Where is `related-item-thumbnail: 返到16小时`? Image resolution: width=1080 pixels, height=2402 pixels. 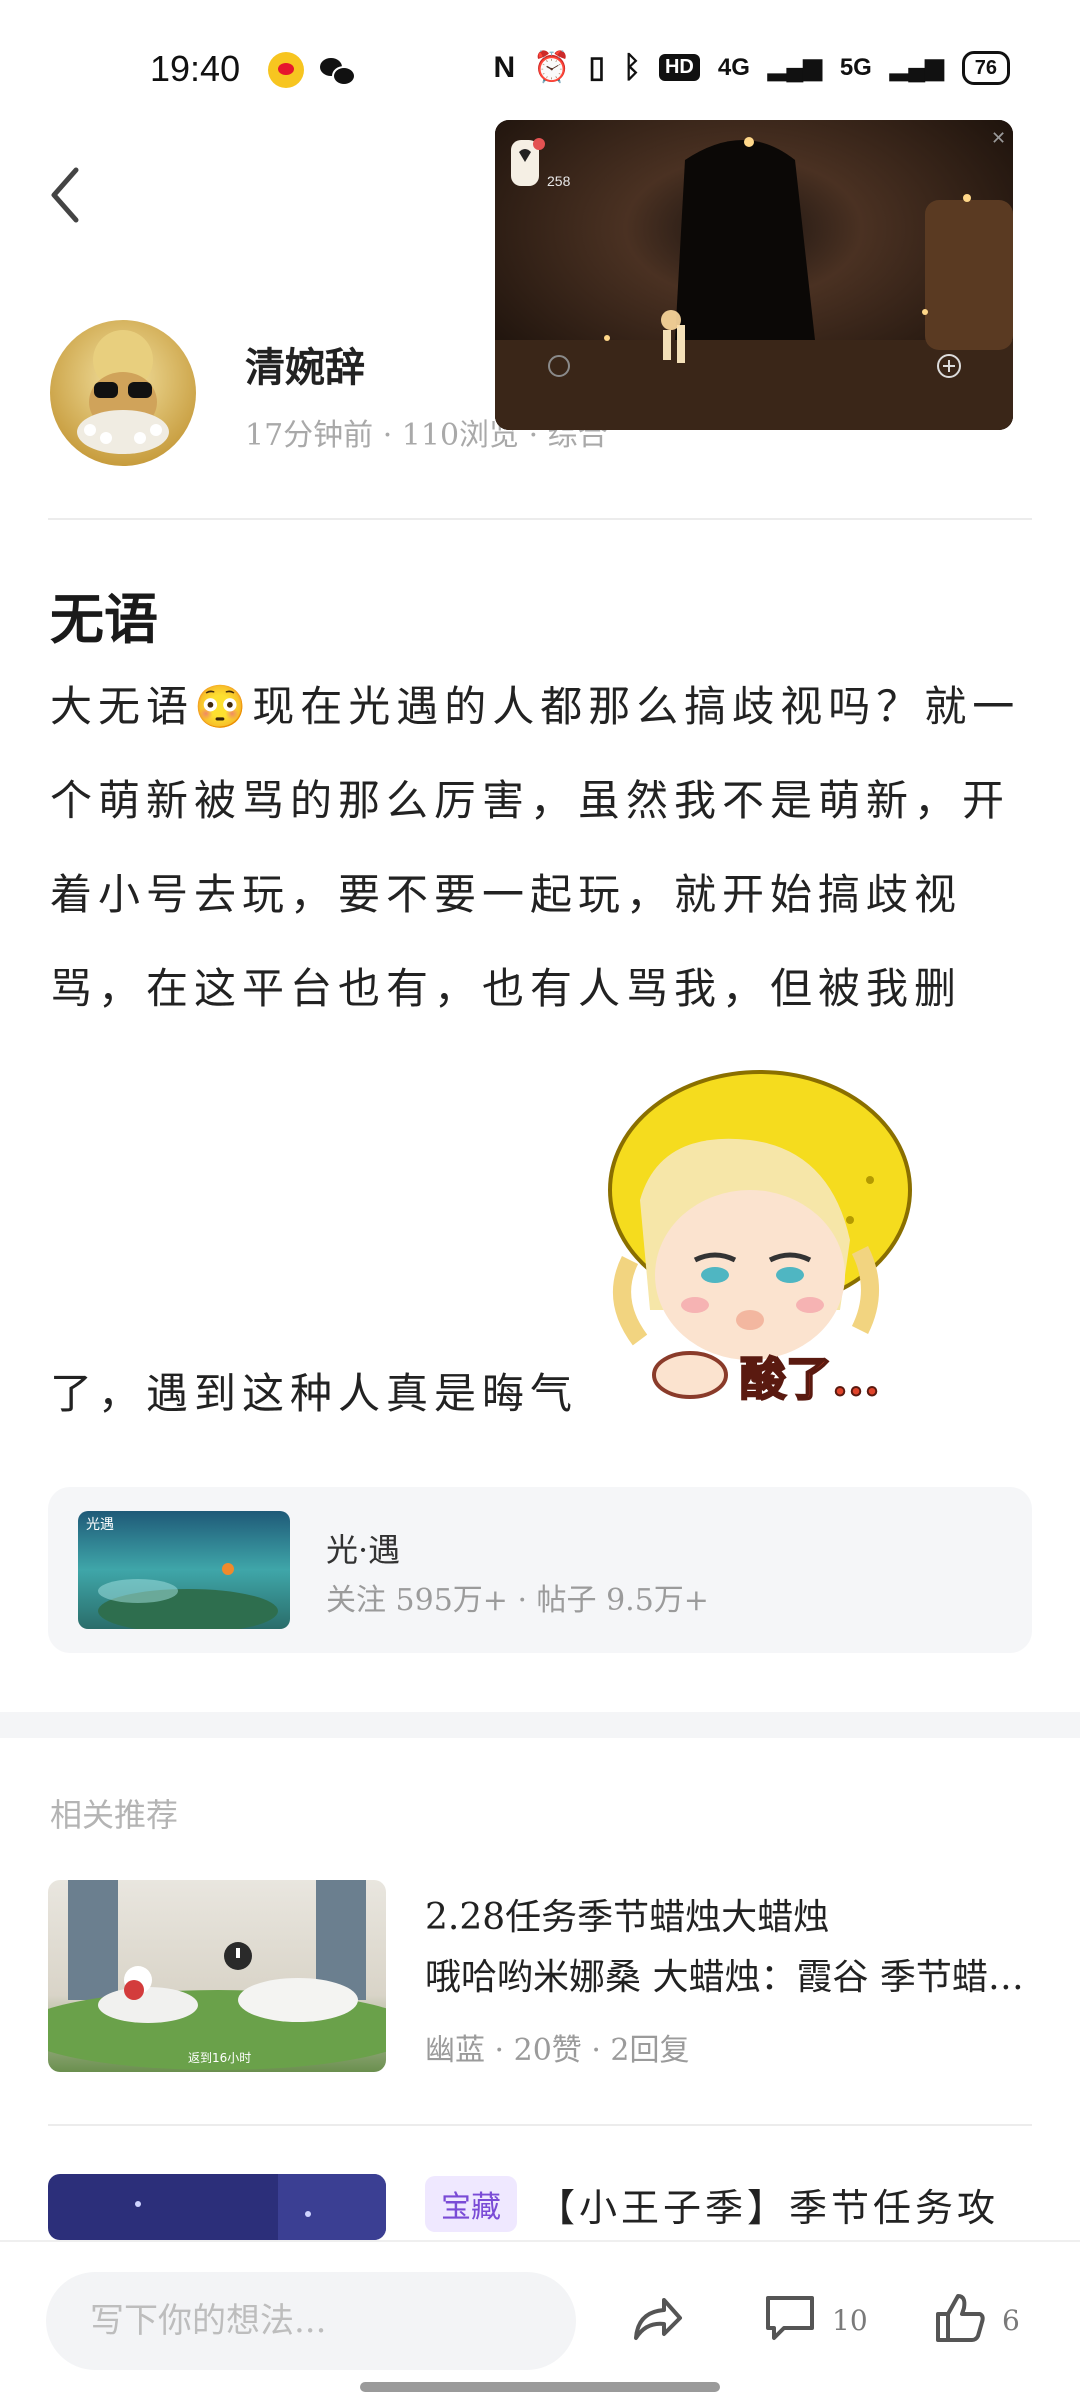
related-item-thumbnail: 返到16小时 is located at coordinates (217, 1976).